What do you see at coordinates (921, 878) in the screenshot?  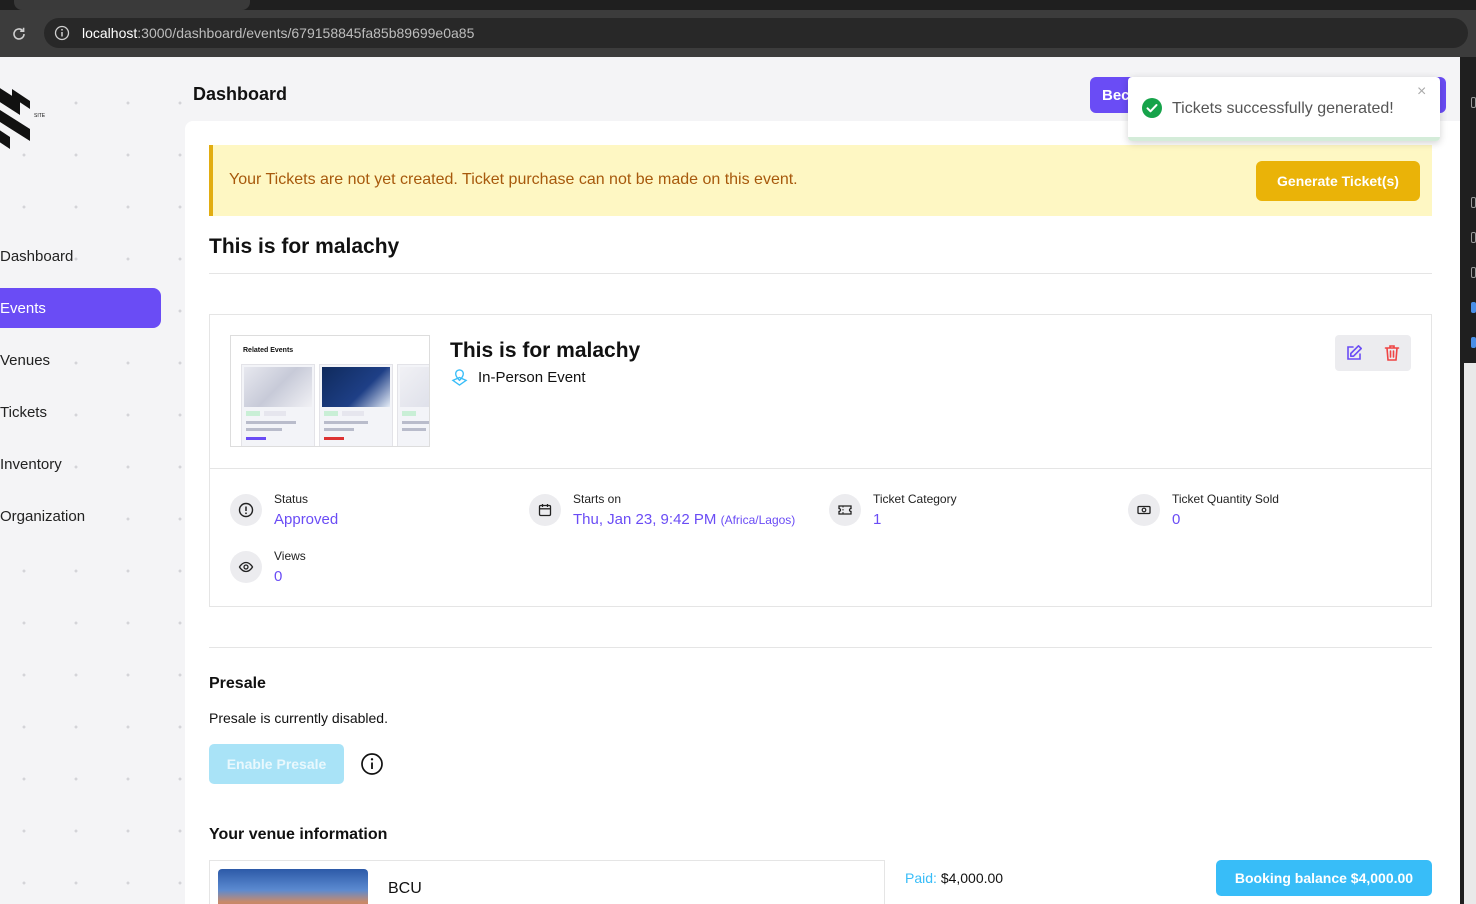 I see `paid-label: Paid:` at bounding box center [921, 878].